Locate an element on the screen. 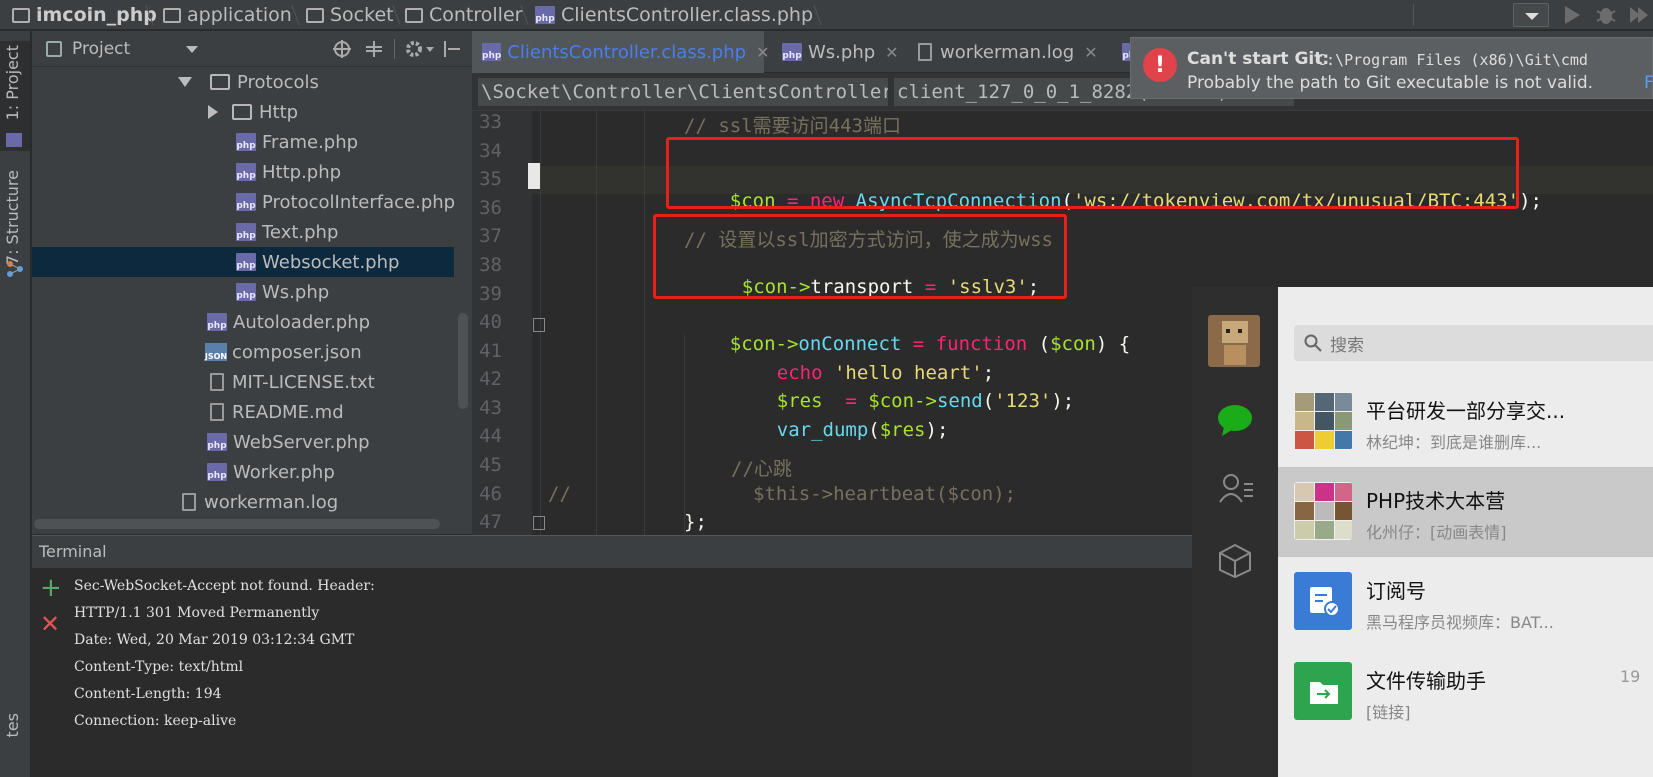 This screenshot has height=777, width=1653. line-number: 38 is located at coordinates (490, 265).